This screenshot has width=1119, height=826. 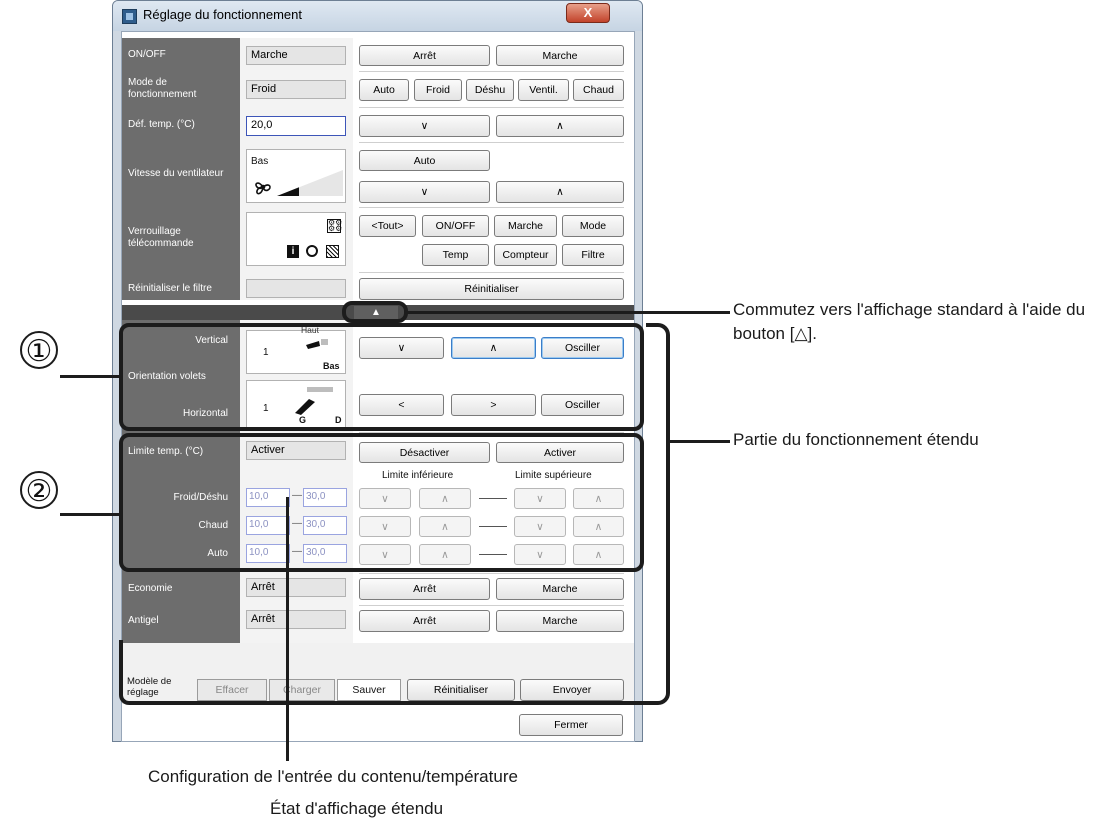 I want to click on remote-lock-label: Verrouillage télécommande, so click(x=181, y=238).